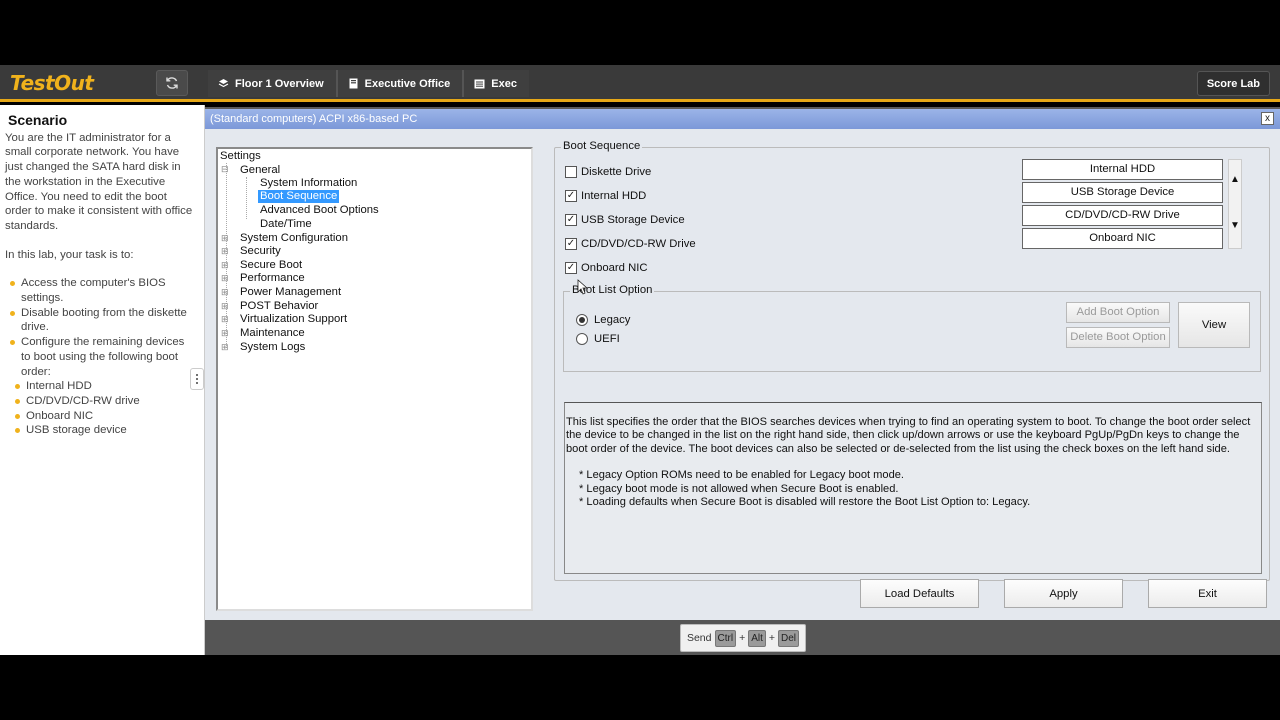 The image size is (1280, 720). What do you see at coordinates (1118, 312) in the screenshot?
I see `add-boot-option-button: Add Boot Option` at bounding box center [1118, 312].